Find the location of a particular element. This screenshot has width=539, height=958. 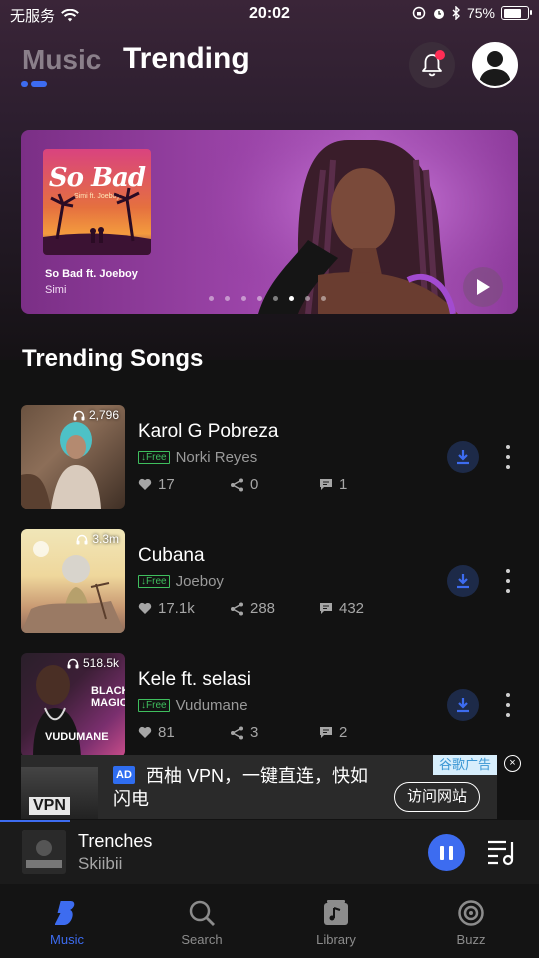

banner-song-title: So Bad ft. Joeboy is located at coordinates (91, 274).